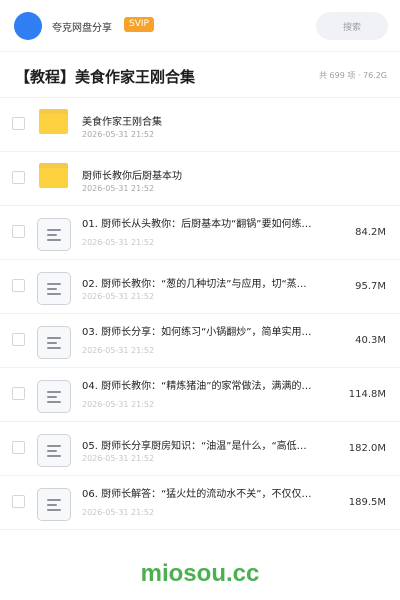 The image size is (400, 600). I want to click on folder-meta: 共 699 项 · 76.2G, so click(353, 75).